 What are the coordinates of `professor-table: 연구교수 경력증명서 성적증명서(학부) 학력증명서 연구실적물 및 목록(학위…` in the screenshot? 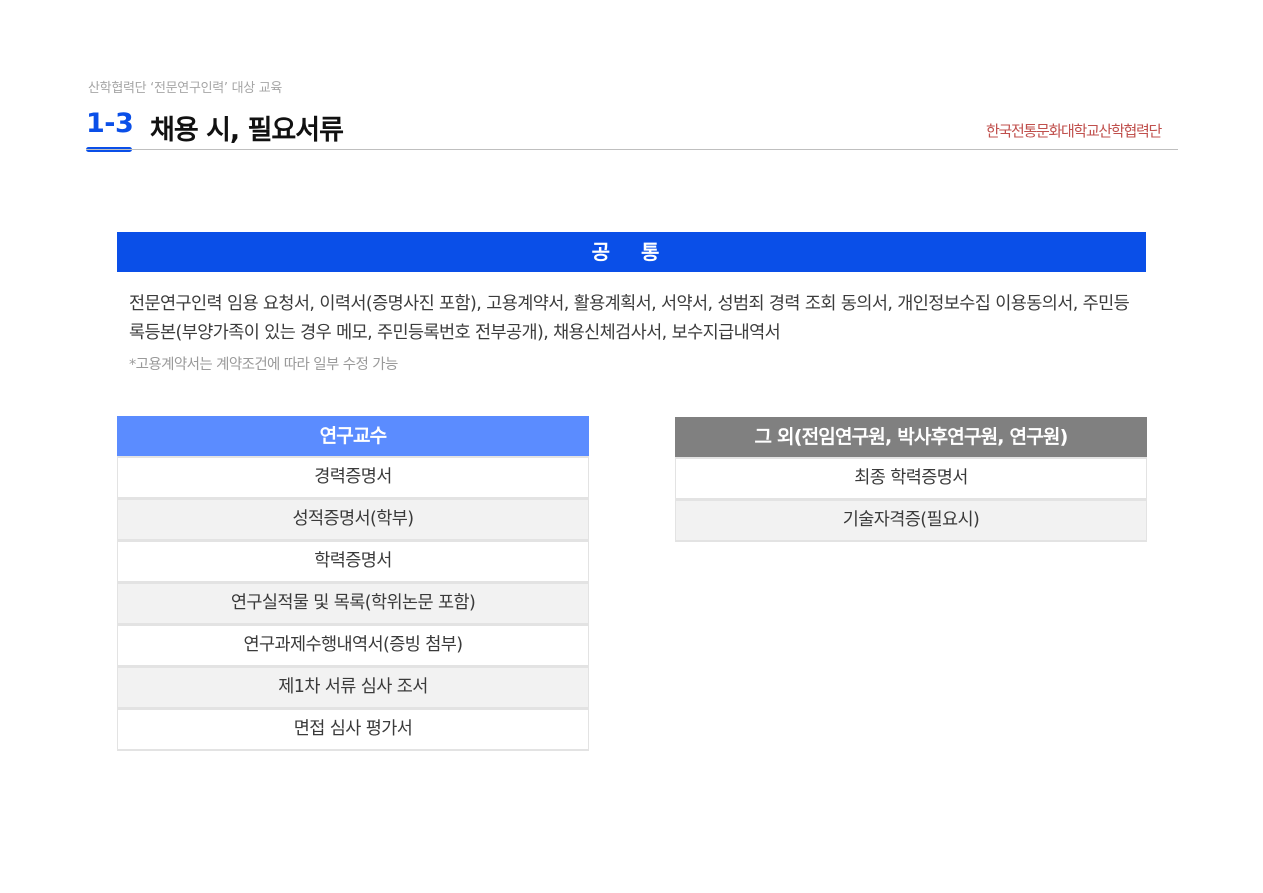 It's located at (353, 583).